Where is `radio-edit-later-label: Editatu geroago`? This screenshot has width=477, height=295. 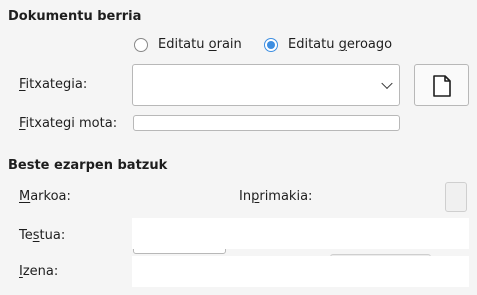 radio-edit-later-label: Editatu geroago is located at coordinates (340, 44).